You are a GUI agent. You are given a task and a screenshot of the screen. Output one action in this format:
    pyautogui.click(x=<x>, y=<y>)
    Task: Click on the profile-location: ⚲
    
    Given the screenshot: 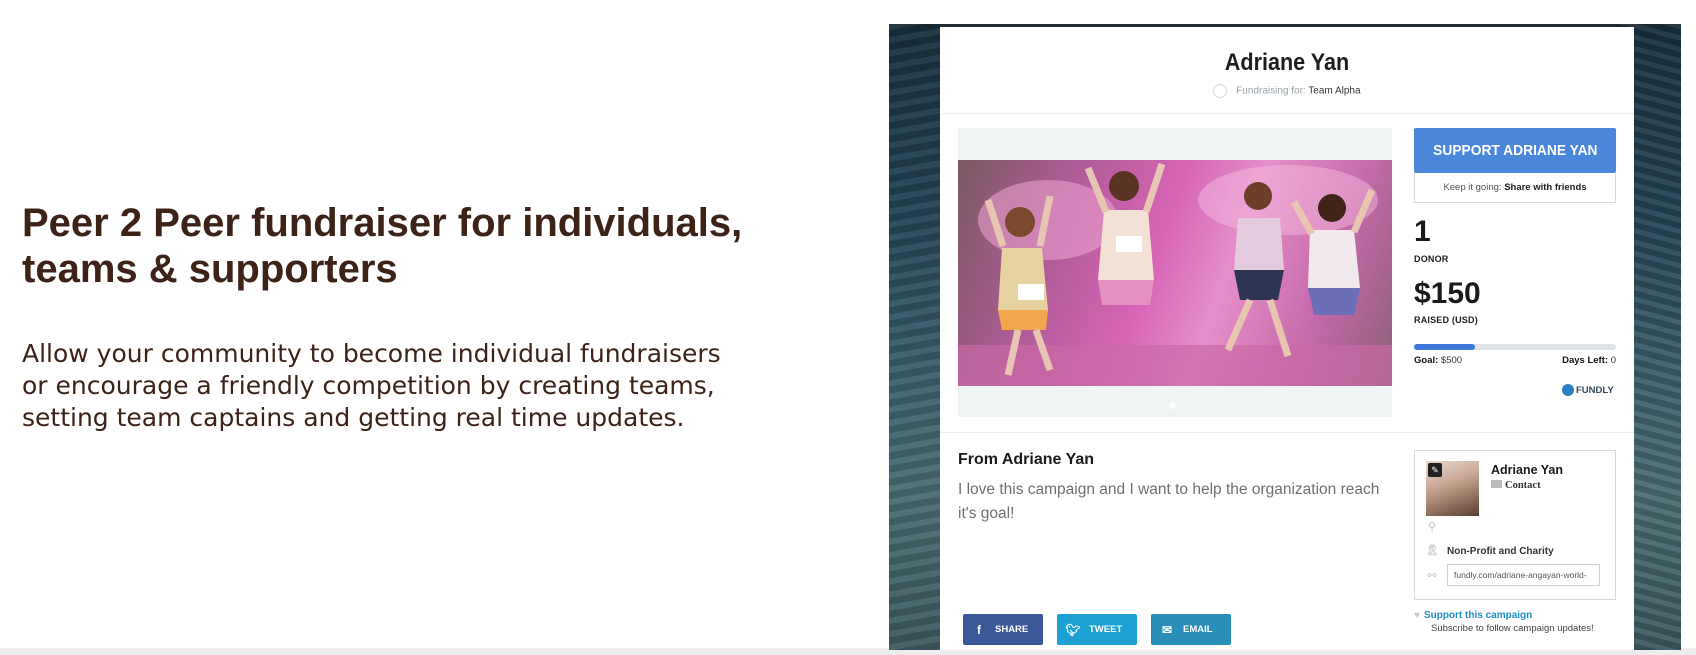 What is the action you would take?
    pyautogui.click(x=1436, y=526)
    